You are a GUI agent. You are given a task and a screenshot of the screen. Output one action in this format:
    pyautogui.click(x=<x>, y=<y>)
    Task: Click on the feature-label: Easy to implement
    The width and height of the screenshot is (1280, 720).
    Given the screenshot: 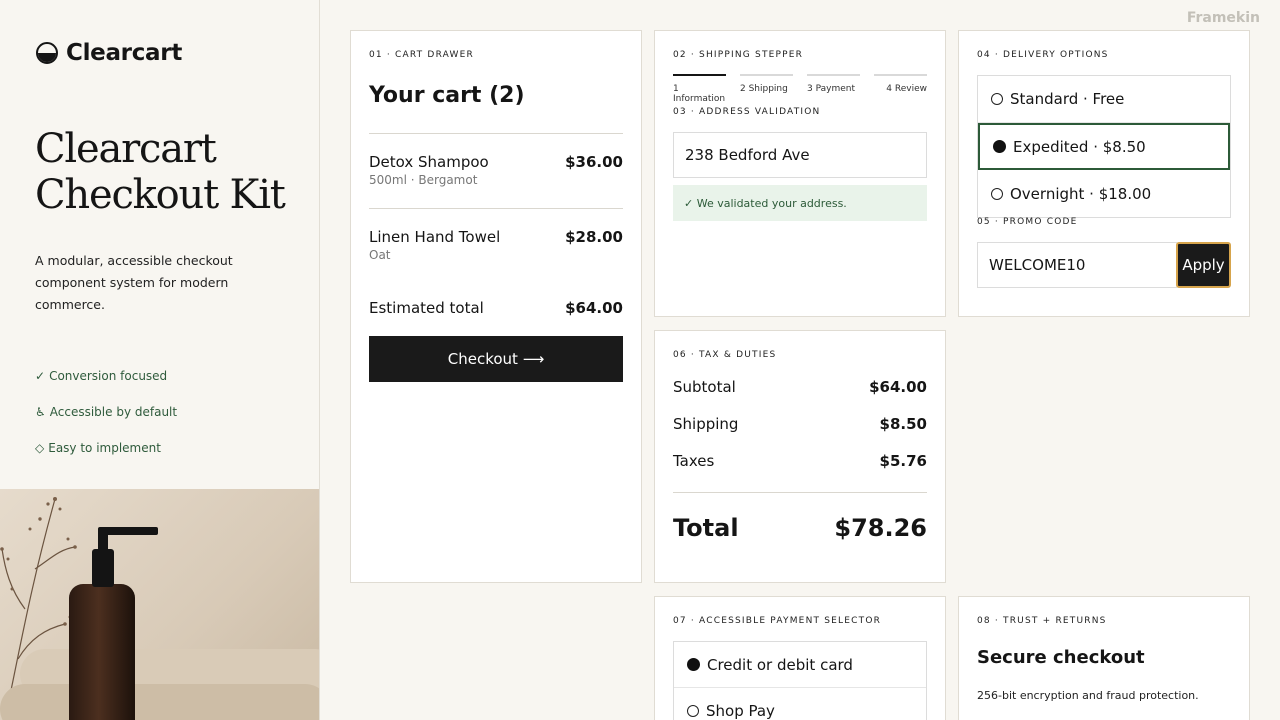 What is the action you would take?
    pyautogui.click(x=104, y=448)
    